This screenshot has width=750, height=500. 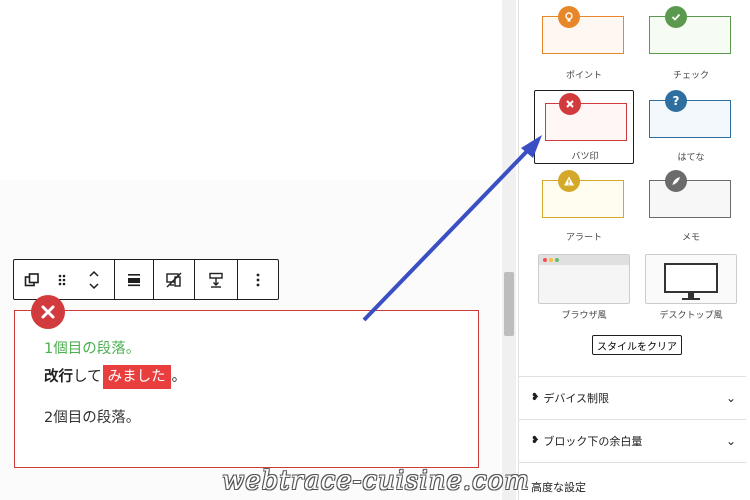 I want to click on align-button, so click(x=134, y=279).